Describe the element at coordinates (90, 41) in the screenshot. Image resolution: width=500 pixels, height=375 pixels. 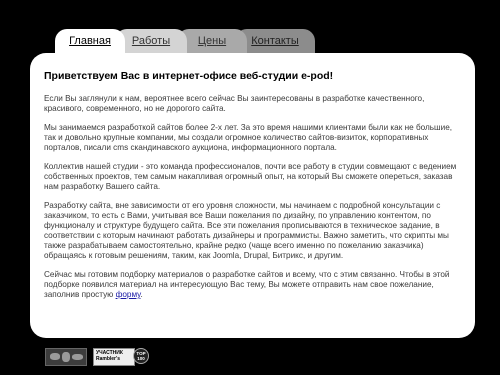
I see `tab-main-label: Главная` at that location.